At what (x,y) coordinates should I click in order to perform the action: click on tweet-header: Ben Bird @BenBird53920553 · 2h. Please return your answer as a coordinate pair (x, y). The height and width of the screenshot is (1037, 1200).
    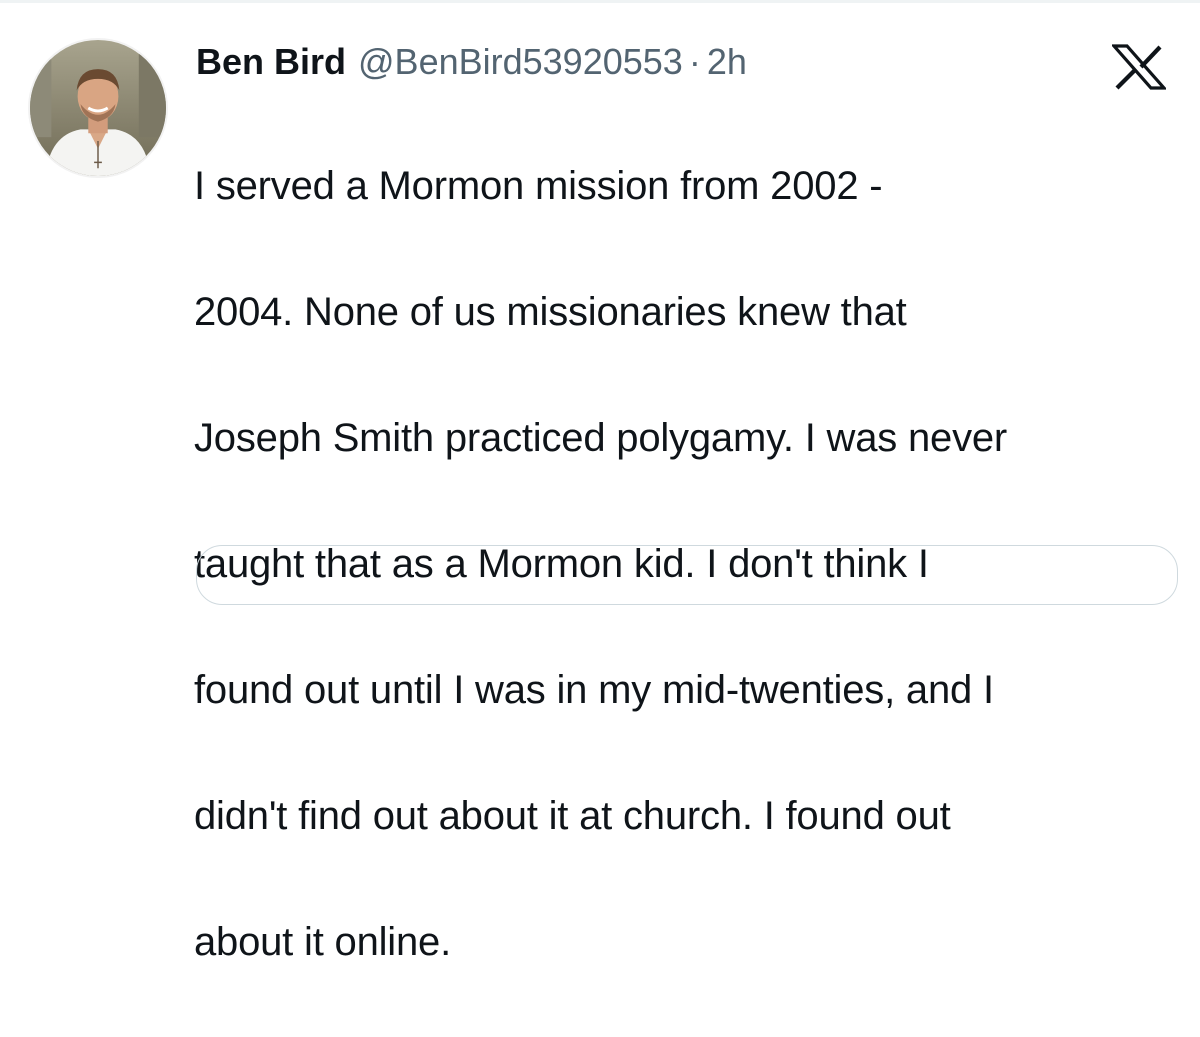
    Looking at the image, I should click on (471, 62).